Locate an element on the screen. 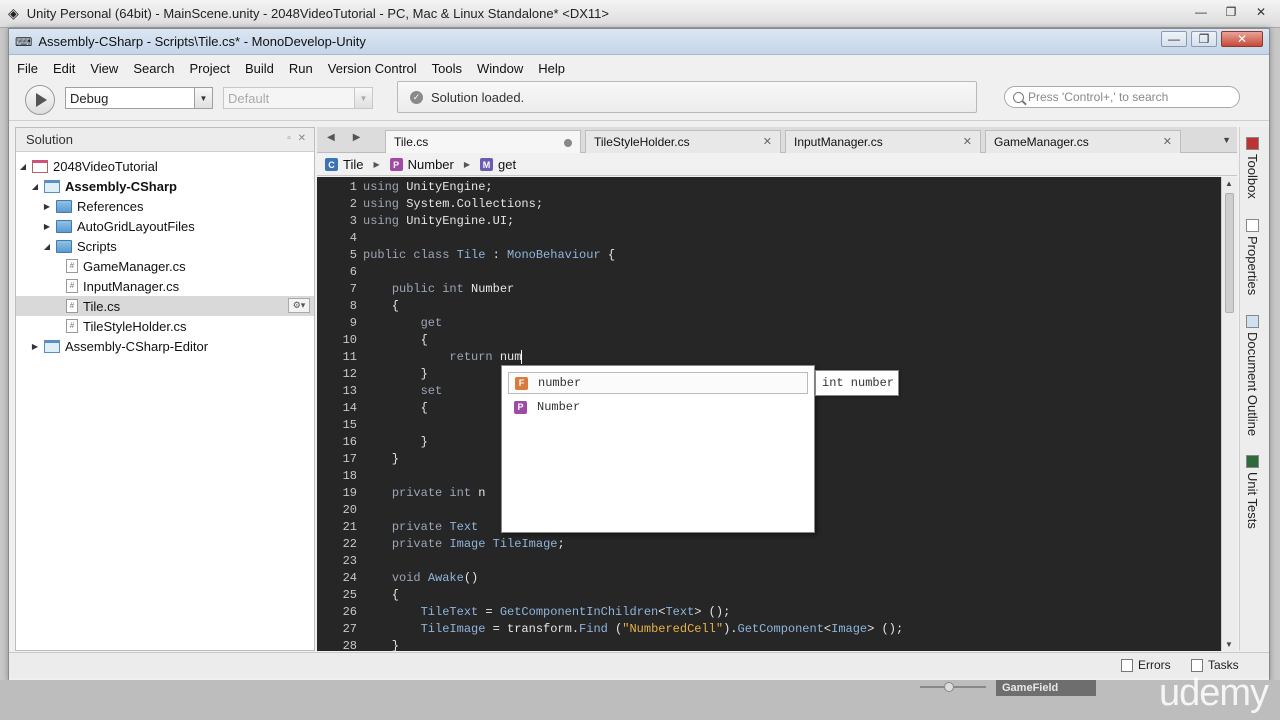 The image size is (1280, 720). completion-item-number-property: P Number is located at coordinates (658, 407).